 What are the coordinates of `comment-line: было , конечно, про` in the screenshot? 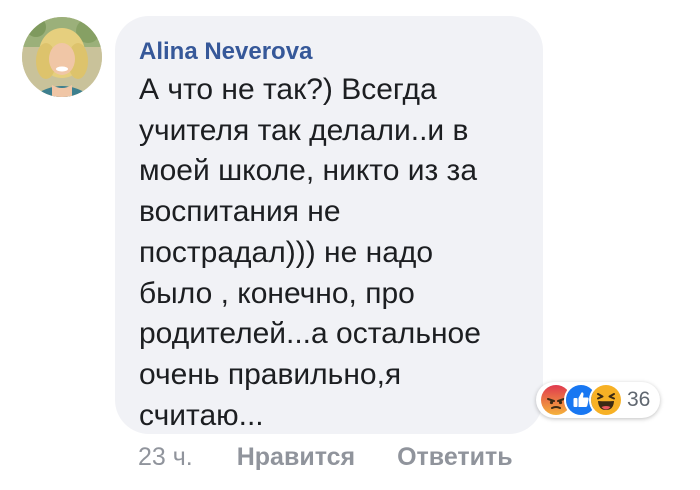 It's located at (277, 293).